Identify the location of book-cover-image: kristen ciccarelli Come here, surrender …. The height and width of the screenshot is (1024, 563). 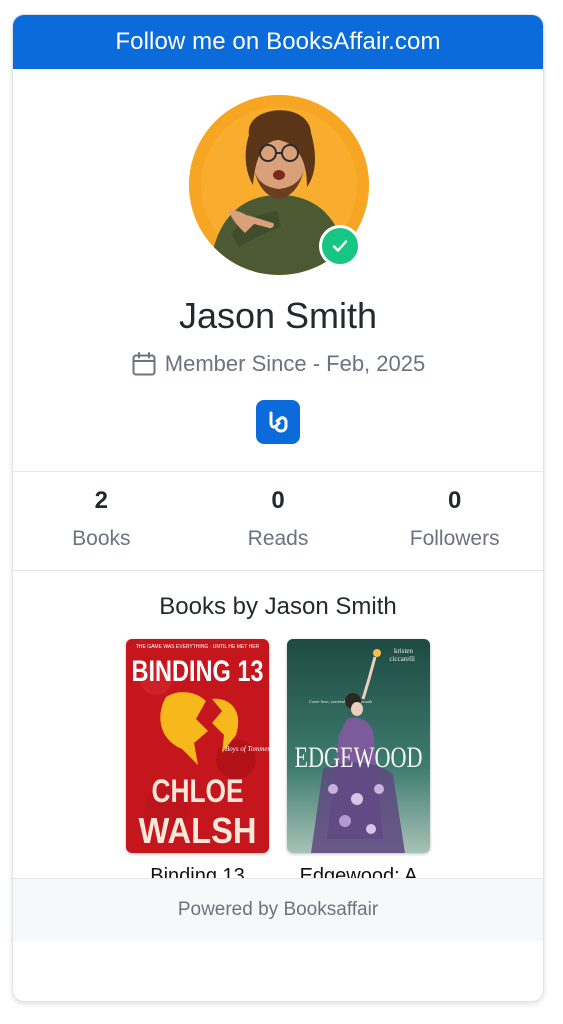
(358, 746).